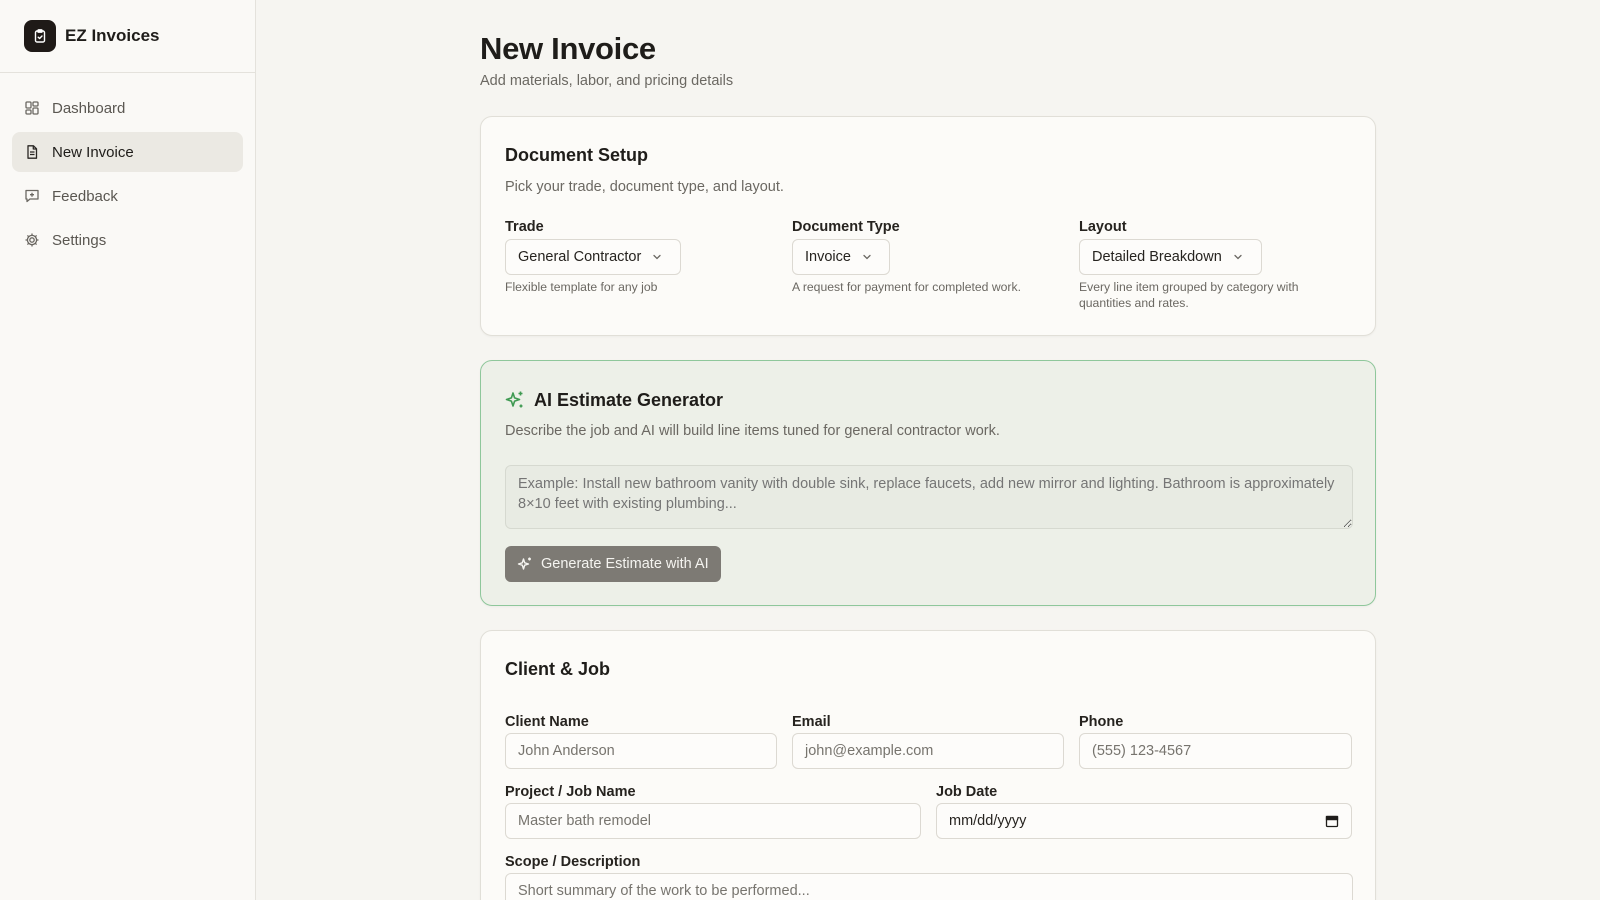 Image resolution: width=1600 pixels, height=900 pixels. What do you see at coordinates (1332, 821) in the screenshot?
I see `calendar-icon` at bounding box center [1332, 821].